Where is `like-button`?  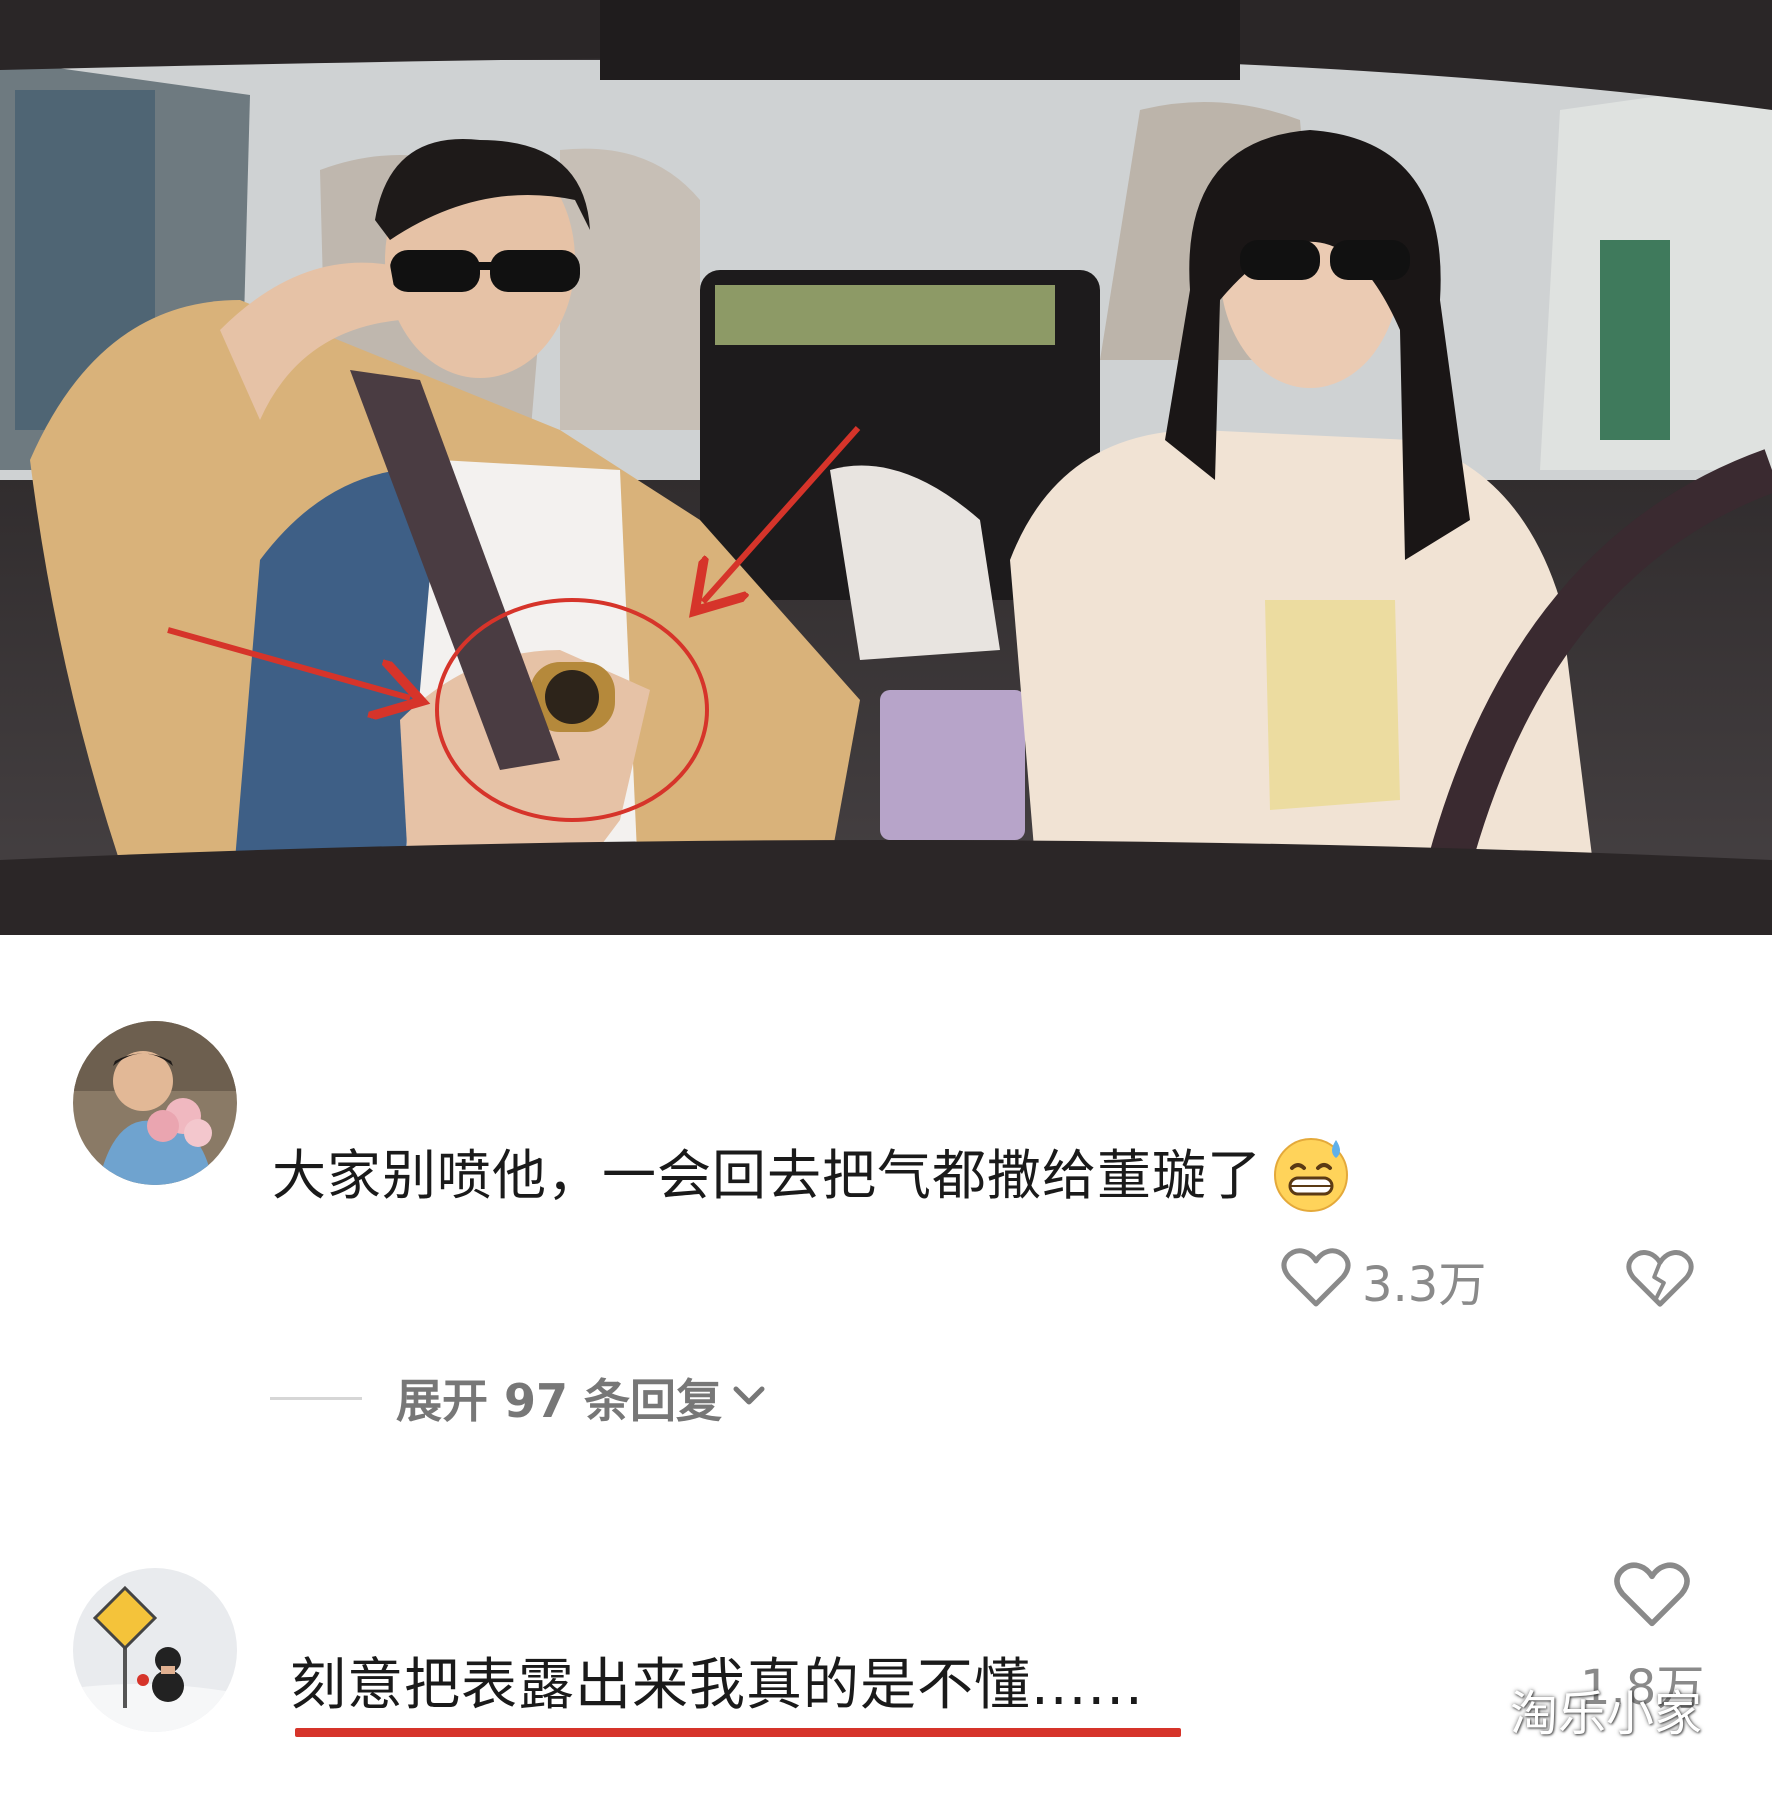 like-button is located at coordinates (1652, 1597).